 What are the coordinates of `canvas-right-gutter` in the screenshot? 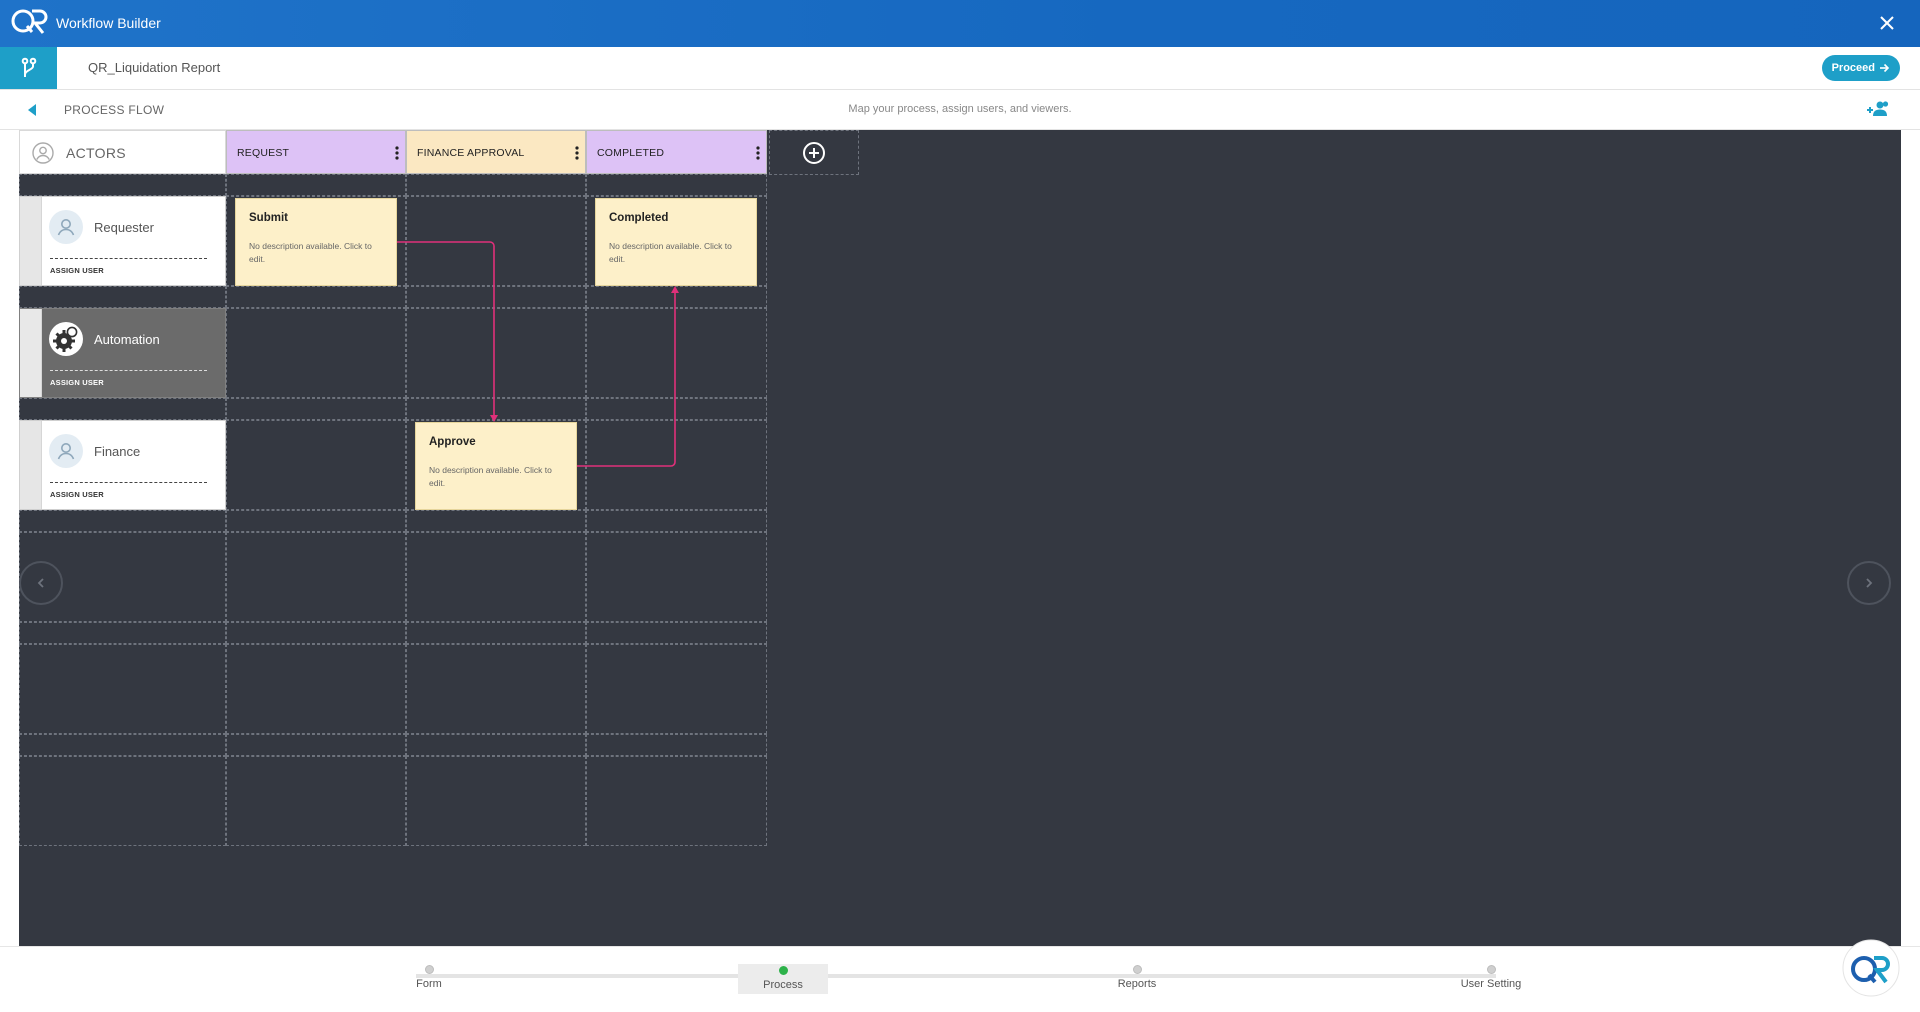 It's located at (1910, 538).